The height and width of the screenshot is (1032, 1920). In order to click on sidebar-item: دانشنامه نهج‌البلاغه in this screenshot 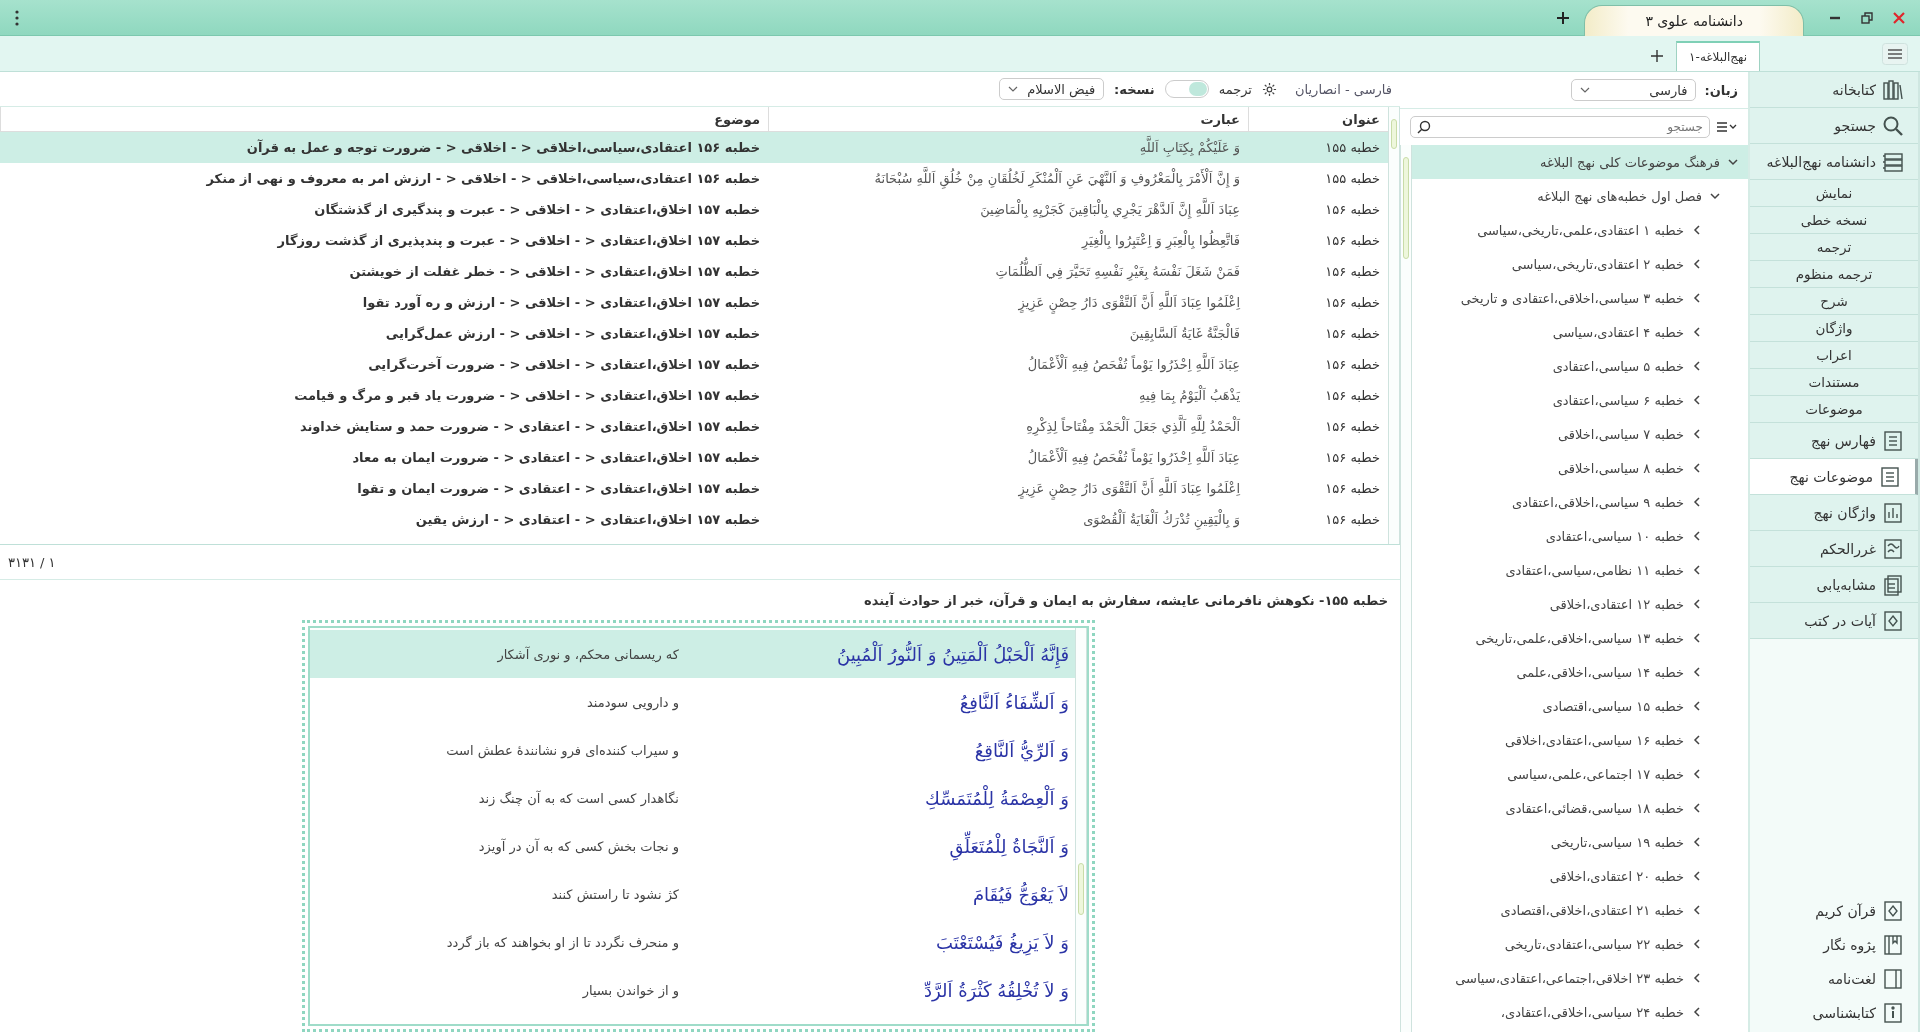, I will do `click(1834, 162)`.